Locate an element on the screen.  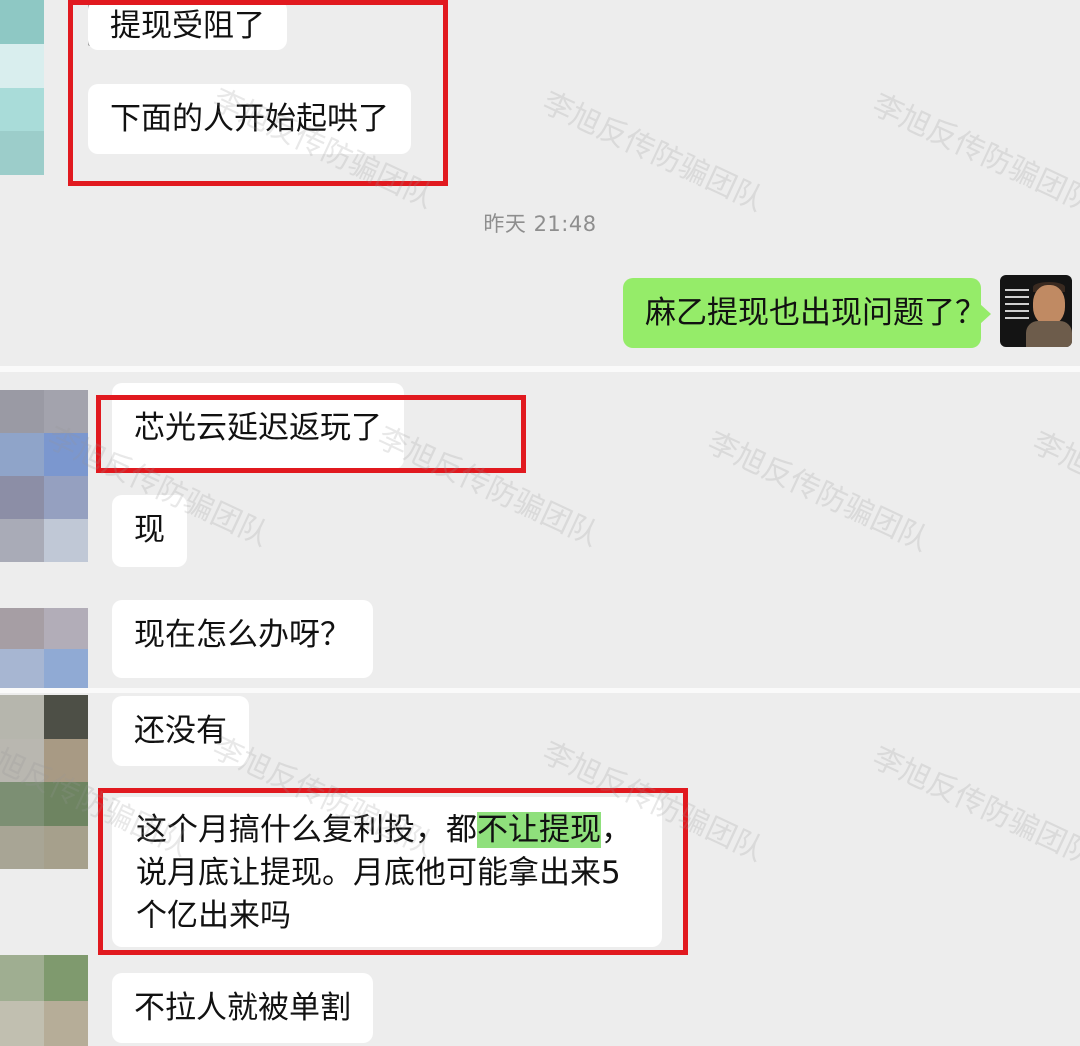
self-avatar is located at coordinates (1036, 311).